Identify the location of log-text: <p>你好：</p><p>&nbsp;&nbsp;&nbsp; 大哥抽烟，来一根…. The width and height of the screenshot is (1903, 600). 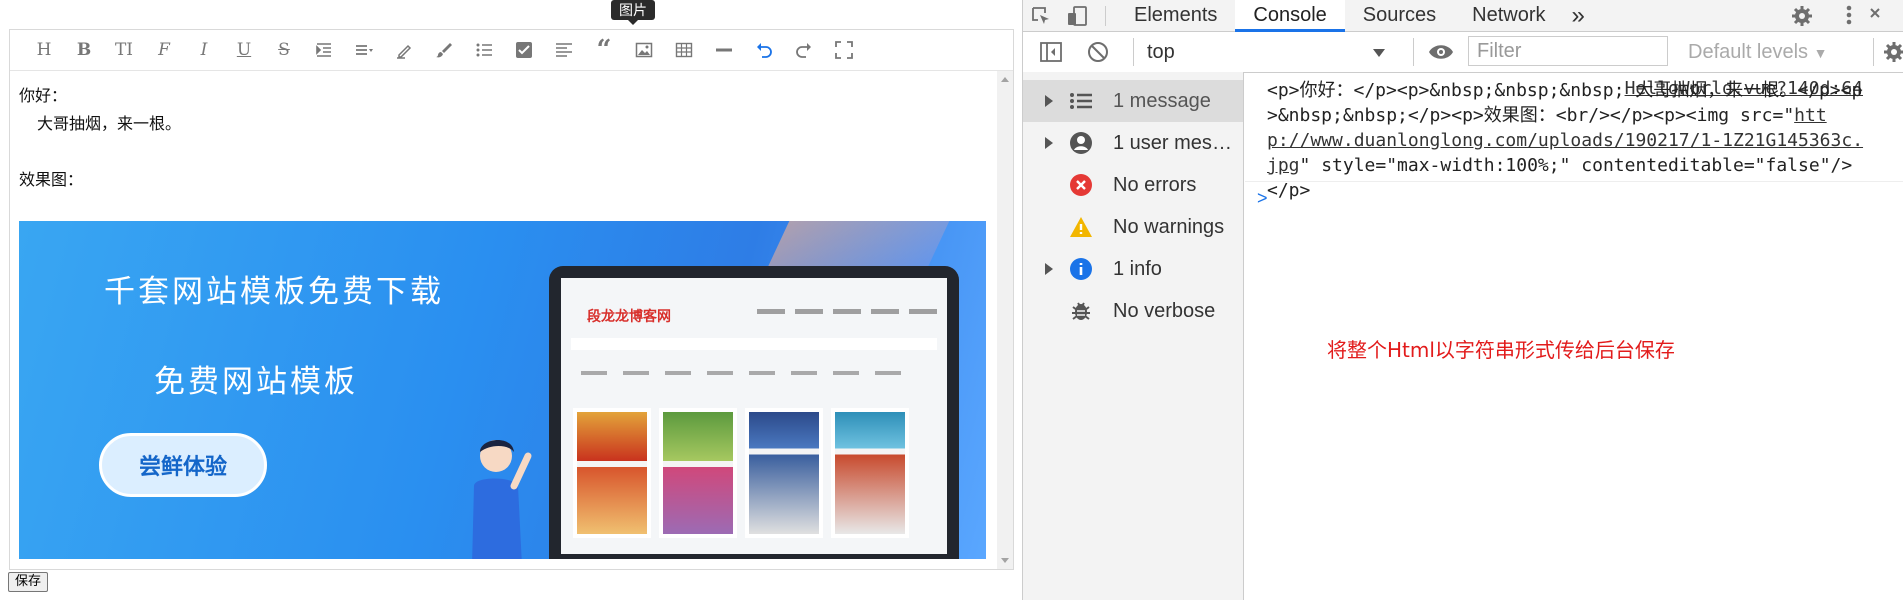
(1565, 103).